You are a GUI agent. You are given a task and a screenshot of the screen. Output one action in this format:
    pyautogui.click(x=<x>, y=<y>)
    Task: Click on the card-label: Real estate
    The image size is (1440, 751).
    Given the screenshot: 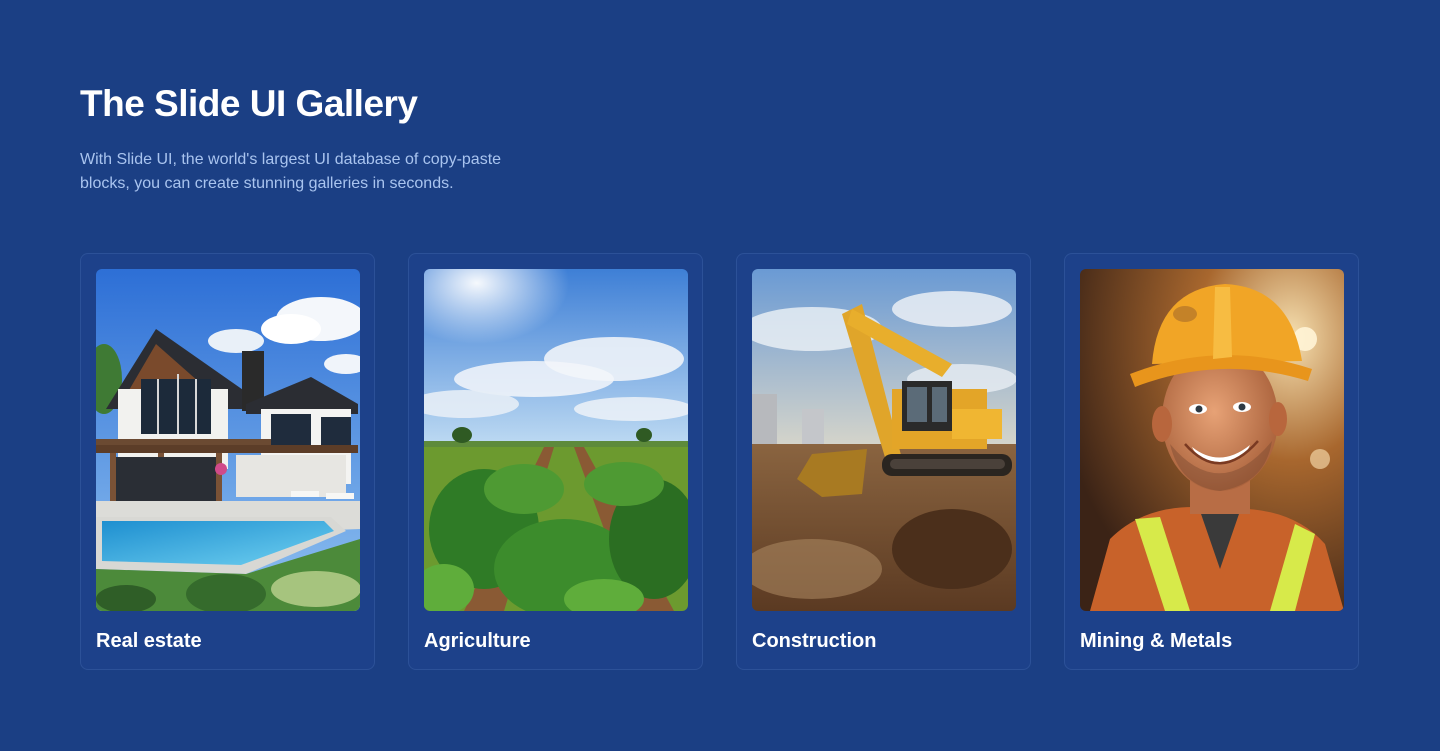 What is the action you would take?
    pyautogui.click(x=149, y=641)
    